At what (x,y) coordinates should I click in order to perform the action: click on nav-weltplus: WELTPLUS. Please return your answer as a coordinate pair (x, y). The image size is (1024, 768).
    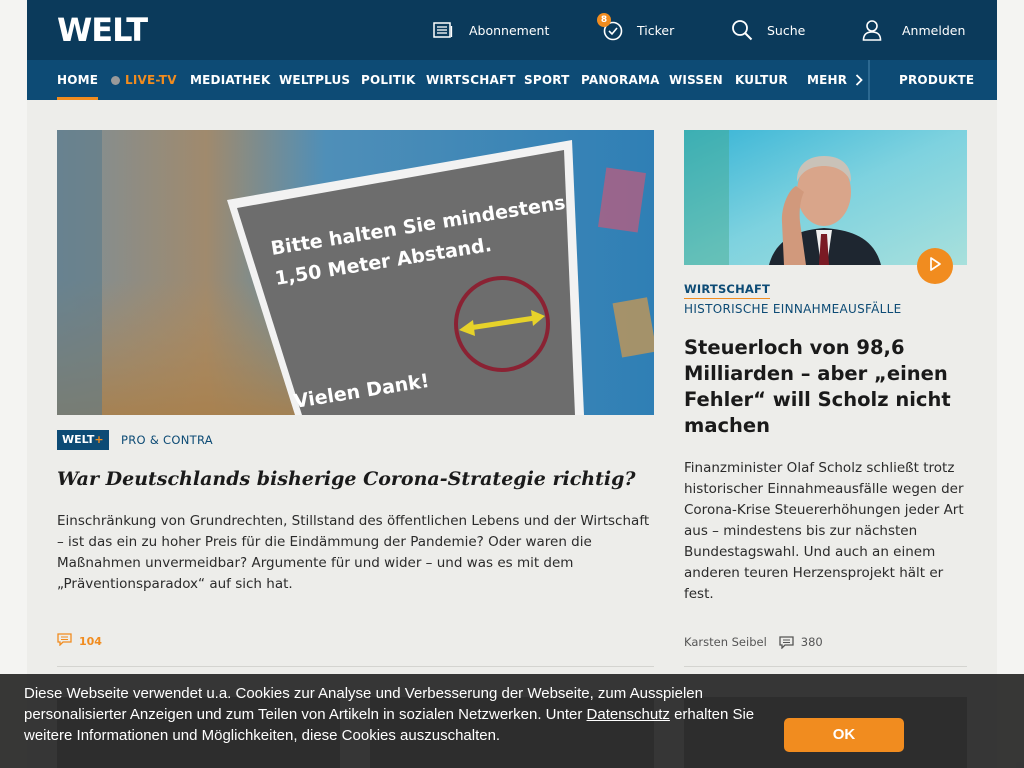
    Looking at the image, I should click on (314, 80).